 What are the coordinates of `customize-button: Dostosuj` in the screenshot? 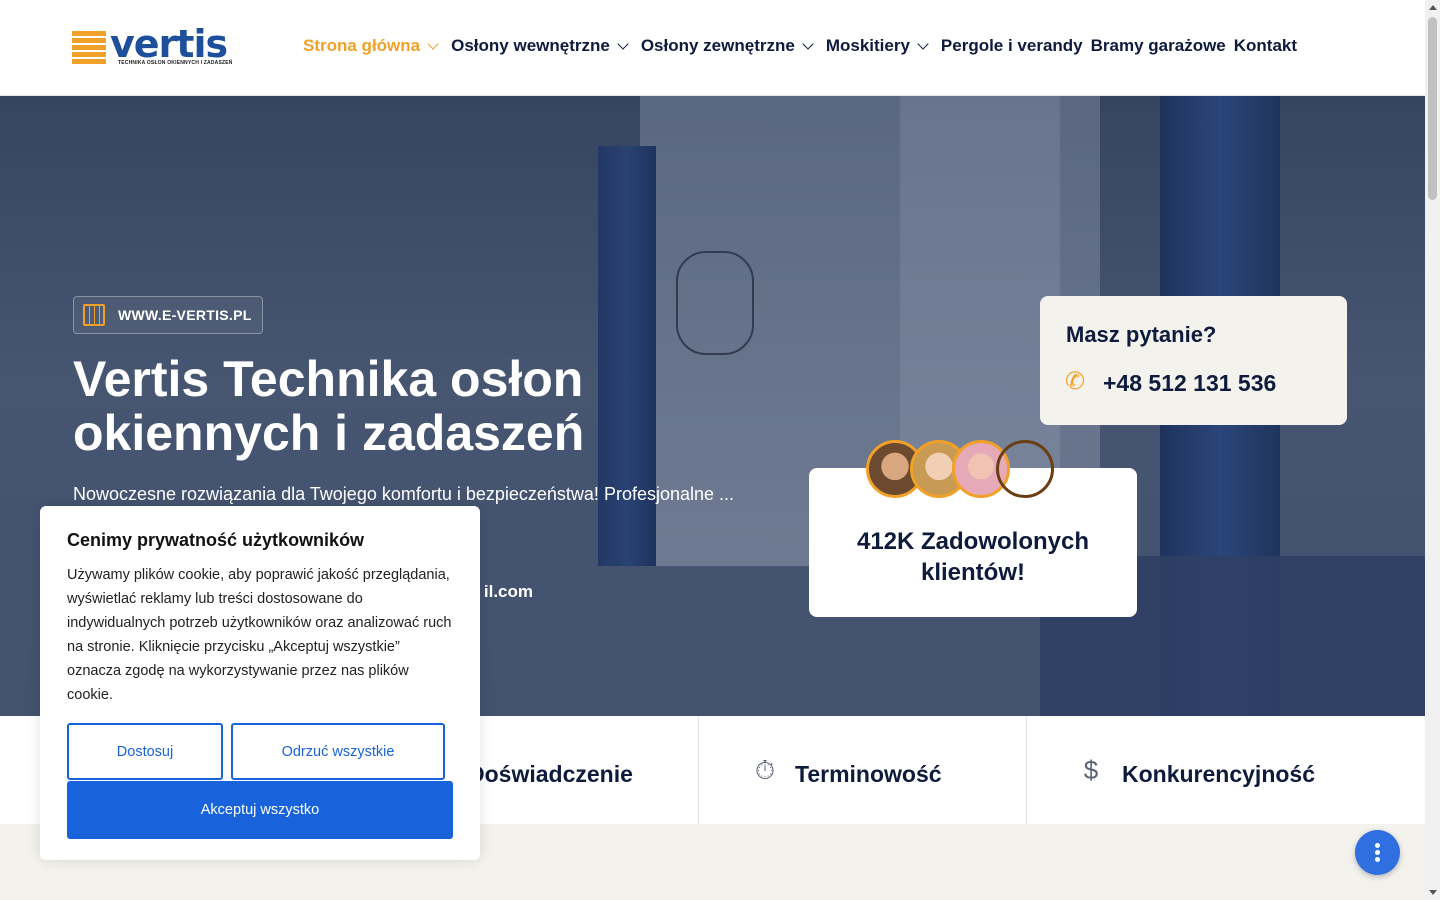 It's located at (145, 751).